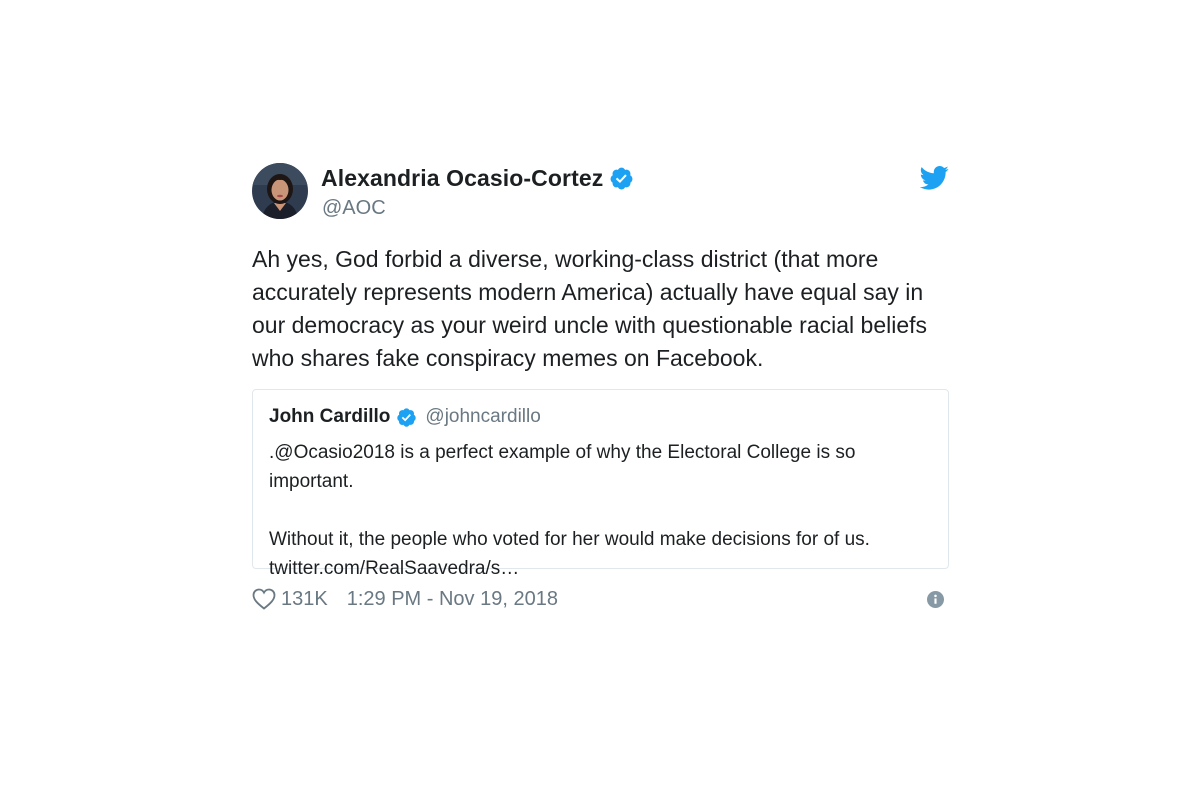 This screenshot has width=1200, height=800. What do you see at coordinates (934, 178) in the screenshot?
I see `twitter-bird-icon` at bounding box center [934, 178].